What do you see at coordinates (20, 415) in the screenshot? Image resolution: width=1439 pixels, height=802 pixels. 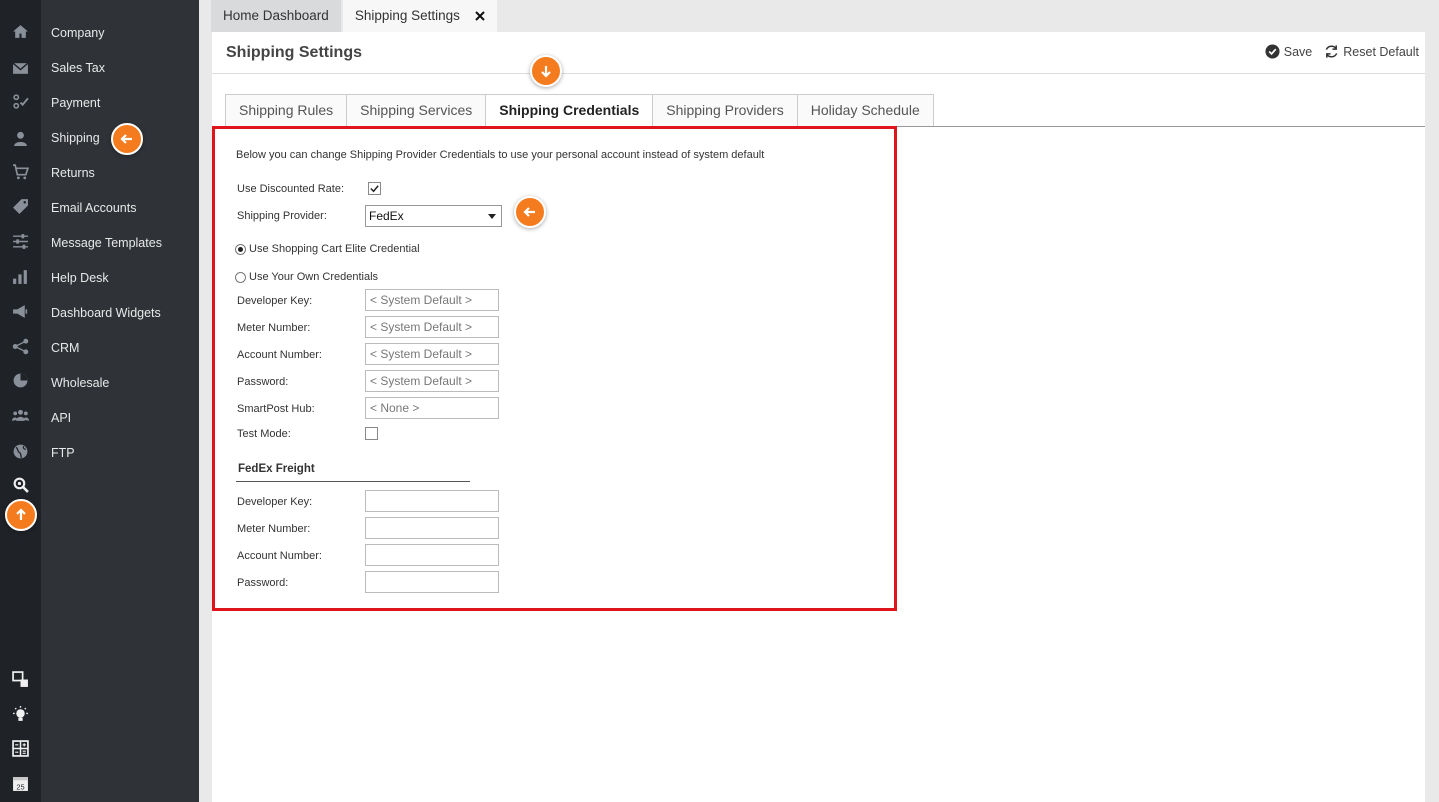 I see `users-icon` at bounding box center [20, 415].